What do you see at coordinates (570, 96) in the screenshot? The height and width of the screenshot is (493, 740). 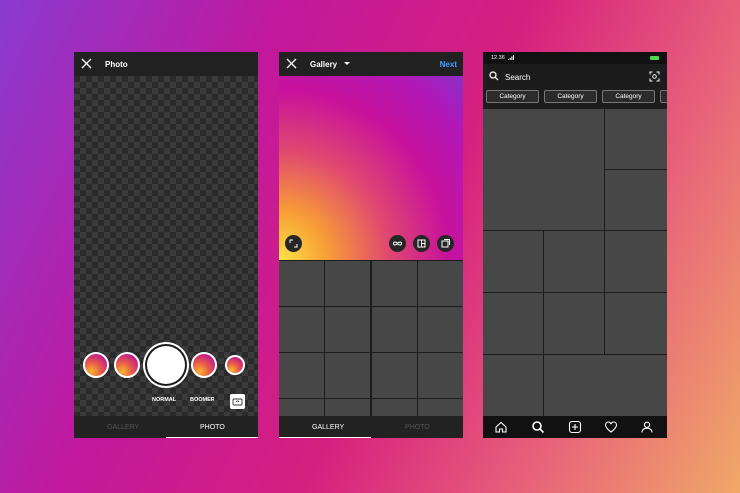 I see `category-chip-2: Category` at bounding box center [570, 96].